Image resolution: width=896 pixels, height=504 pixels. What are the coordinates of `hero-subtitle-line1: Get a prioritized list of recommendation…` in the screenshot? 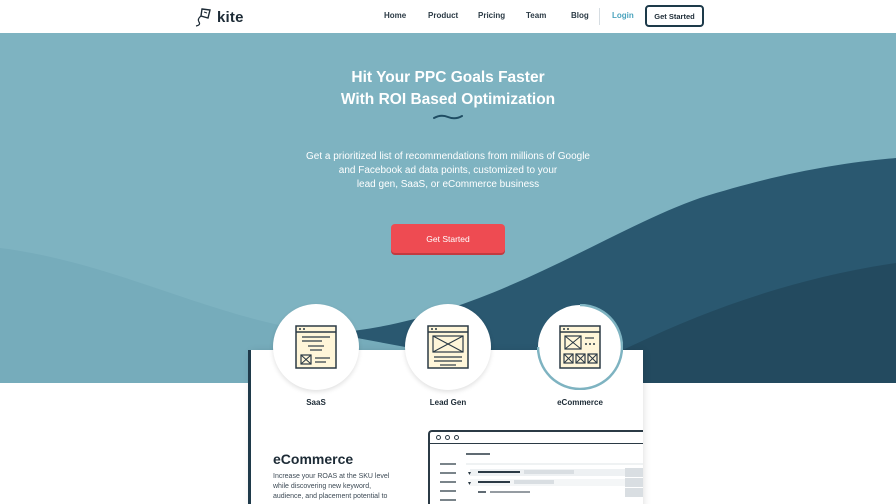 It's located at (447, 156).